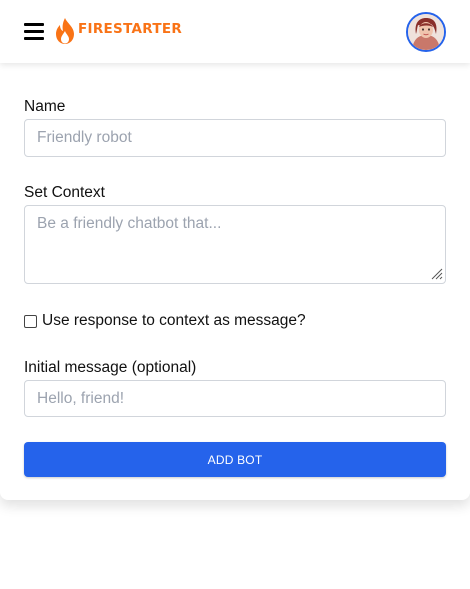 This screenshot has width=470, height=589. I want to click on flame-icon, so click(65, 31).